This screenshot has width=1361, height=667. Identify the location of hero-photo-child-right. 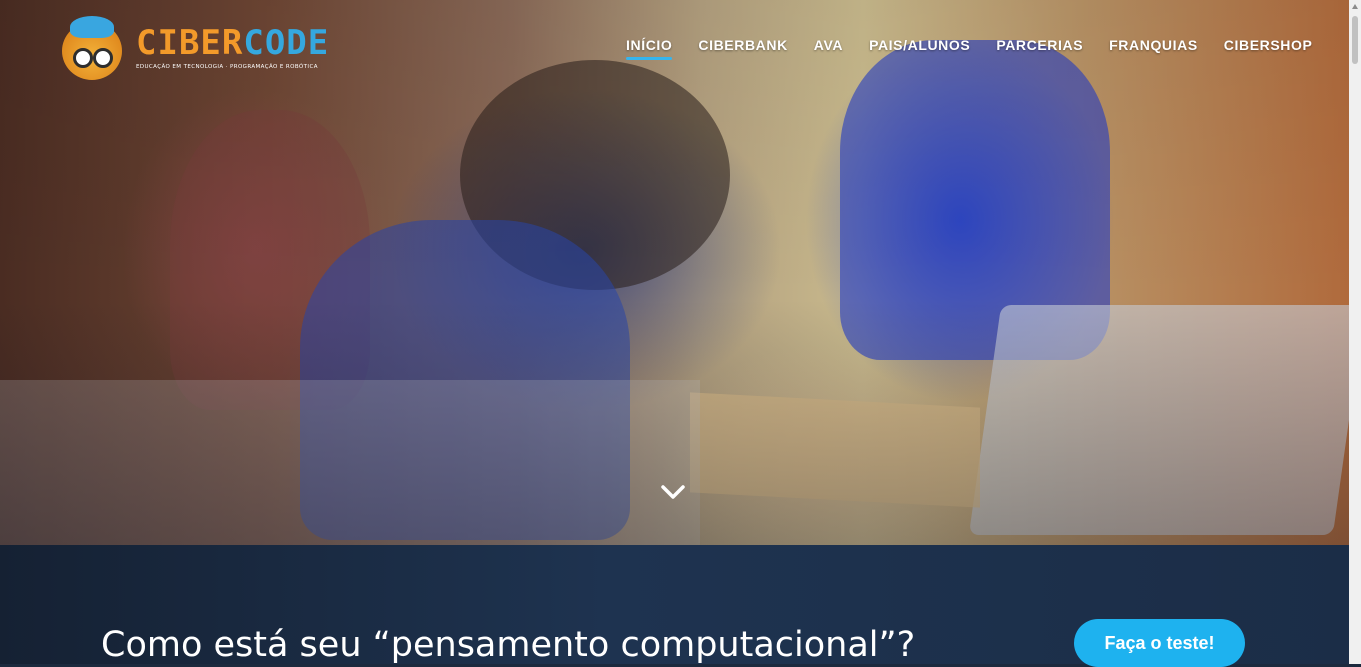
(975, 200).